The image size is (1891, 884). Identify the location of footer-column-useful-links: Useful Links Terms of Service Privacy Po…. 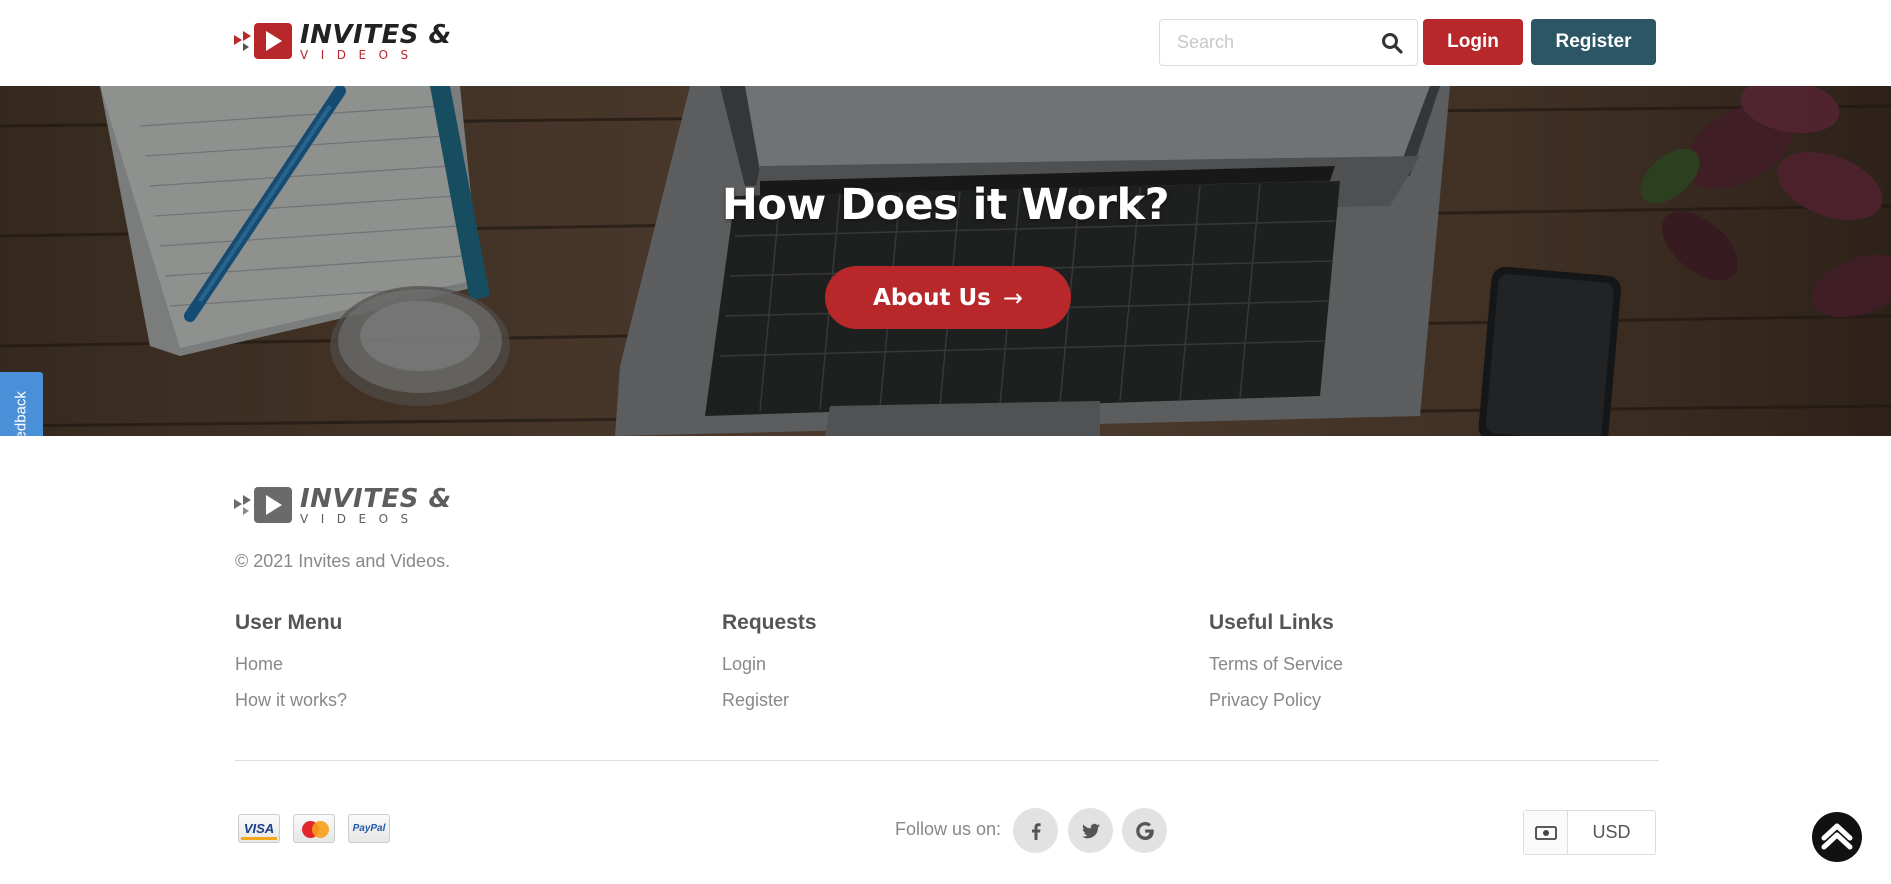
(1276, 668).